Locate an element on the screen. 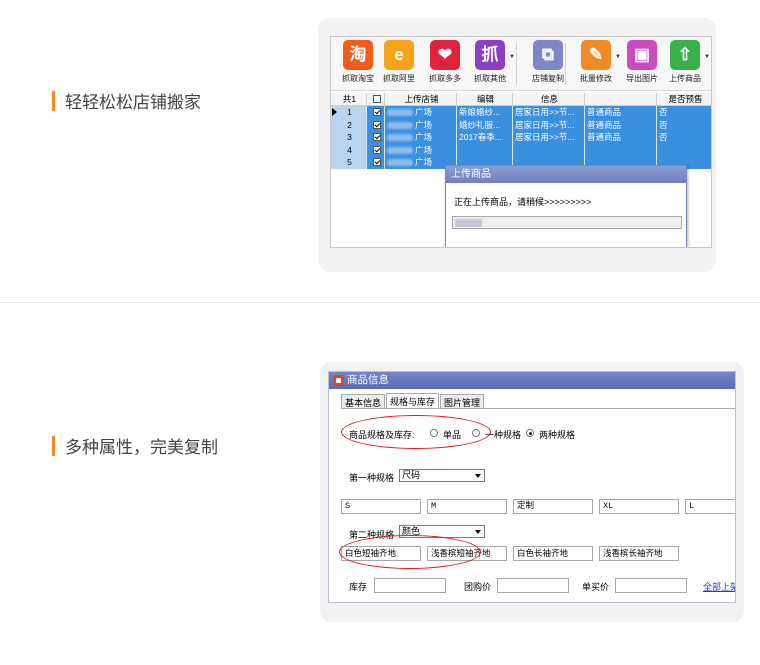 This screenshot has width=760, height=665. upload-icon: ⇧ is located at coordinates (685, 55).